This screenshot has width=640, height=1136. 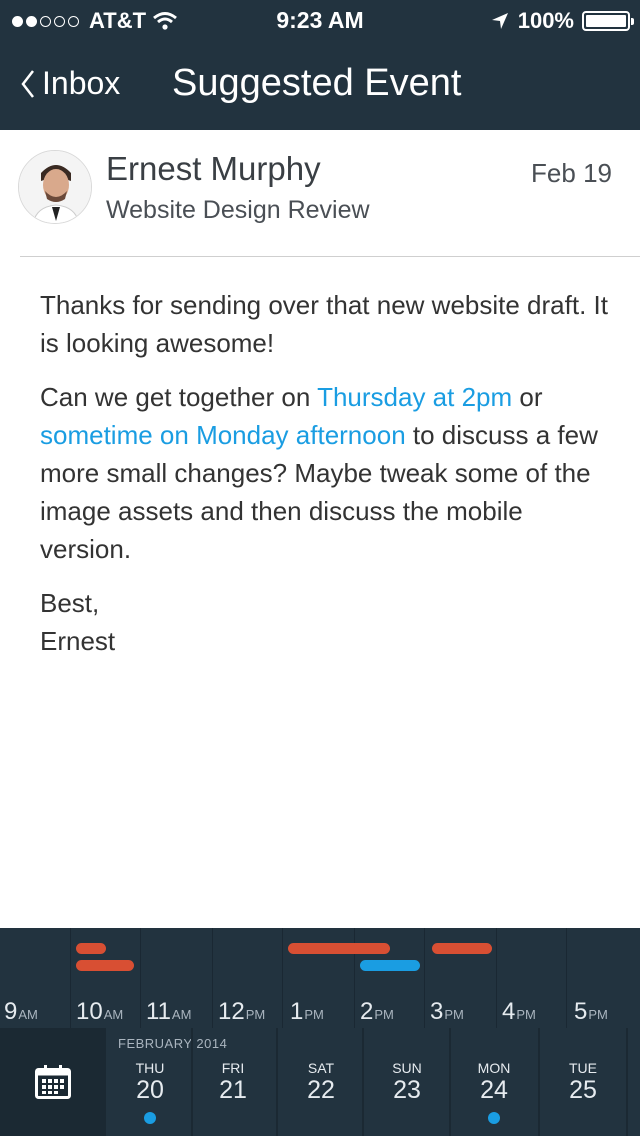 What do you see at coordinates (407, 1090) in the screenshot?
I see `day-number: 23` at bounding box center [407, 1090].